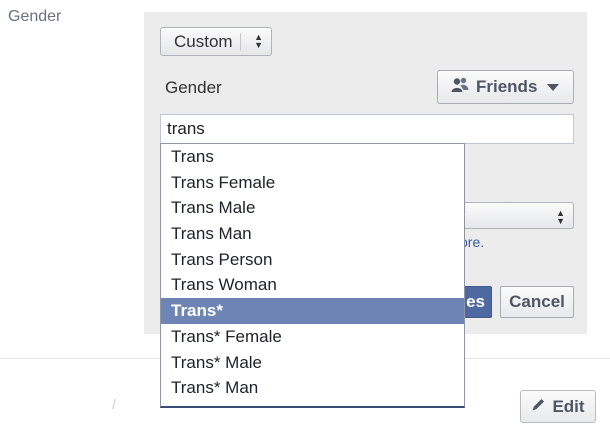  What do you see at coordinates (312, 183) in the screenshot?
I see `suggestion-item: Trans Female` at bounding box center [312, 183].